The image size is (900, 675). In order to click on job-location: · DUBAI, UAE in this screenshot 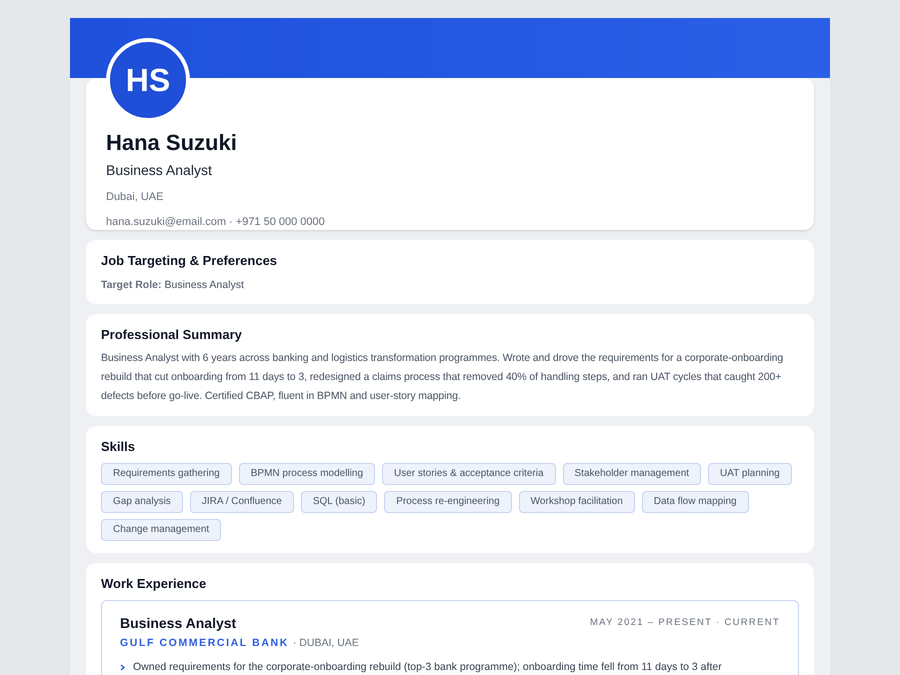, I will do `click(325, 643)`.